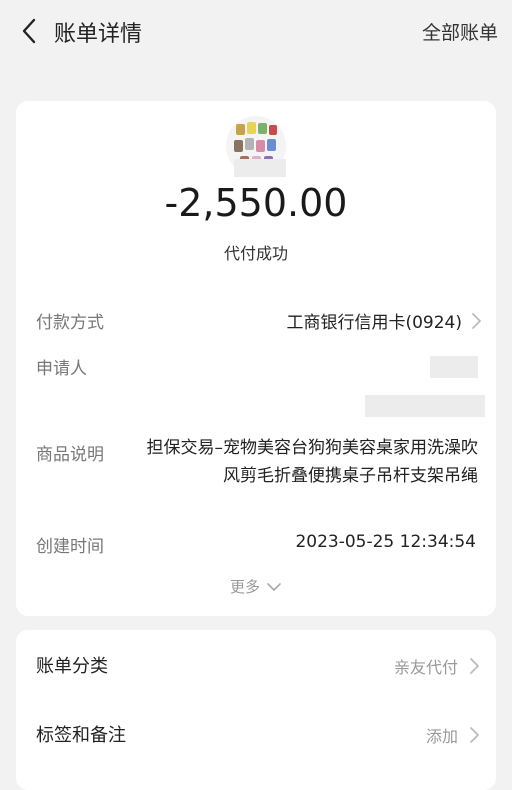 Image resolution: width=512 pixels, height=790 pixels. I want to click on more-label: 更多, so click(244, 587).